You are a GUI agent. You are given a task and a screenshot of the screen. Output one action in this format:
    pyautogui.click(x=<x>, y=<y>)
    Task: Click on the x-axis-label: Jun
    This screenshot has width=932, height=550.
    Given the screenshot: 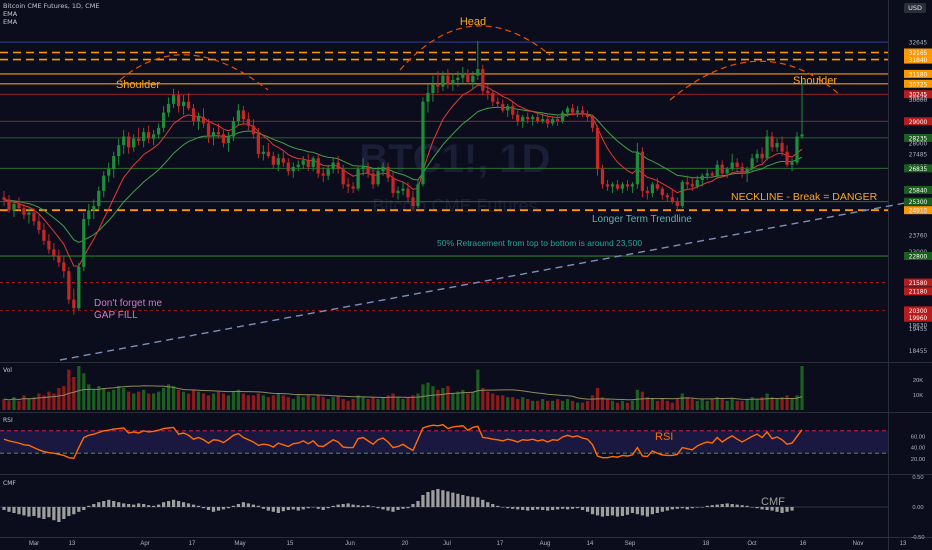 What is the action you would take?
    pyautogui.click(x=350, y=544)
    